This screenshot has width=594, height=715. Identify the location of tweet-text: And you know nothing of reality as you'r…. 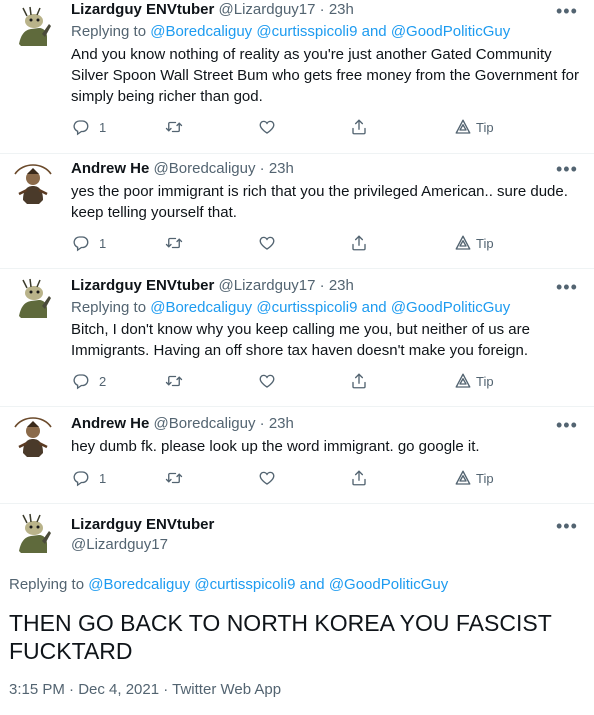
(325, 75).